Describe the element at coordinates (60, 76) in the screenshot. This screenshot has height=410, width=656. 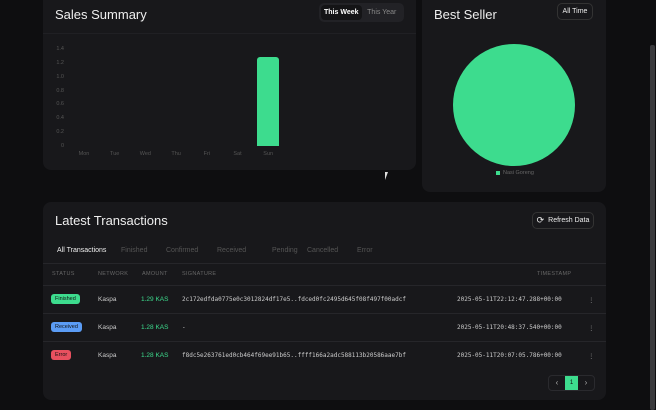
I see `y-tick-label: 1.0` at that location.